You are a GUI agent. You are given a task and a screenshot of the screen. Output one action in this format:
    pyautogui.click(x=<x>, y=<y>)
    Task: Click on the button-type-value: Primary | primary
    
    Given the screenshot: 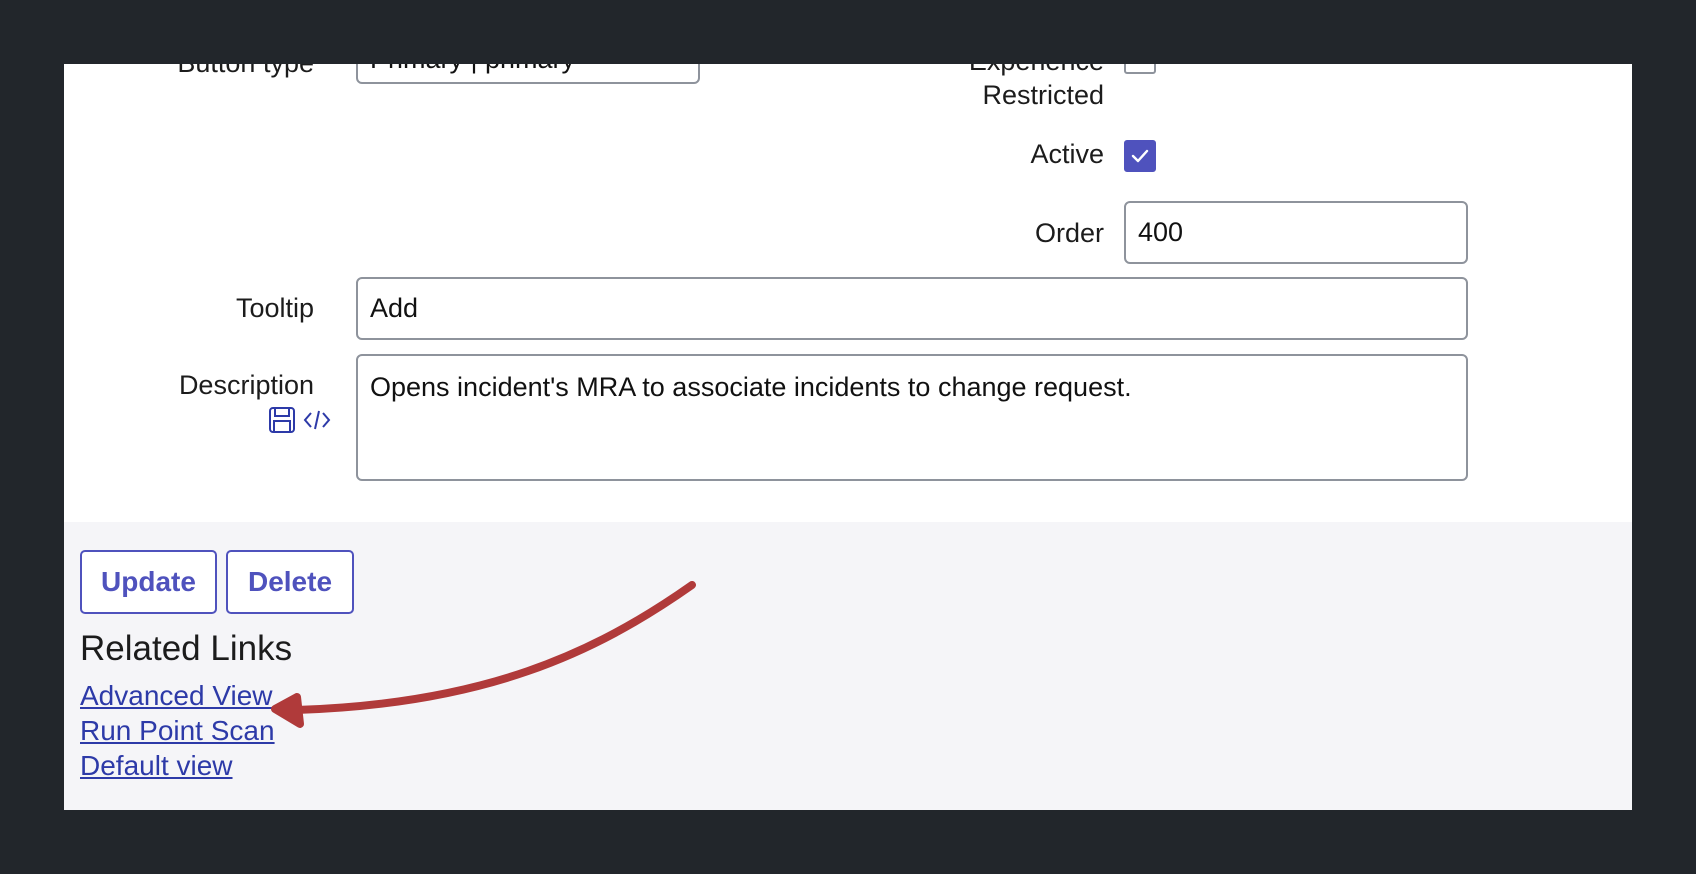 What is the action you would take?
    pyautogui.click(x=472, y=69)
    